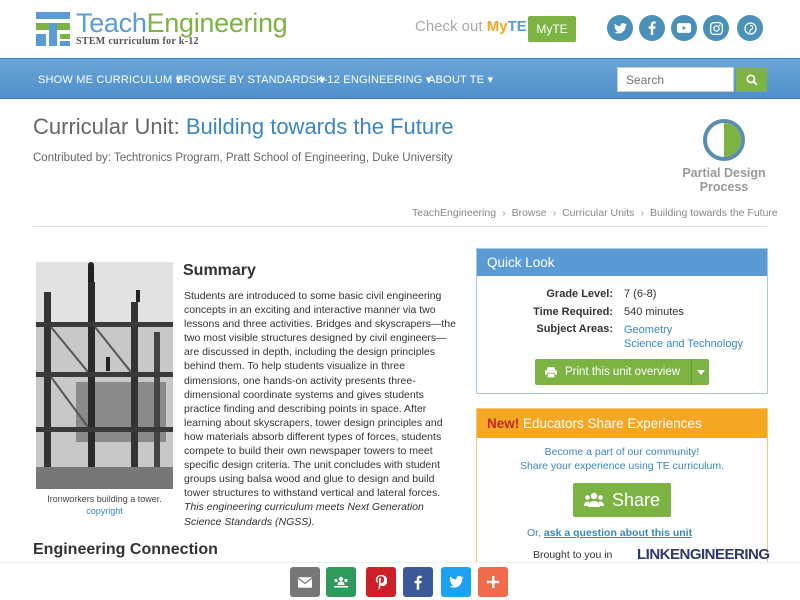 The height and width of the screenshot is (600, 800). Describe the element at coordinates (104, 375) in the screenshot. I see `ironworkers-photo` at that location.